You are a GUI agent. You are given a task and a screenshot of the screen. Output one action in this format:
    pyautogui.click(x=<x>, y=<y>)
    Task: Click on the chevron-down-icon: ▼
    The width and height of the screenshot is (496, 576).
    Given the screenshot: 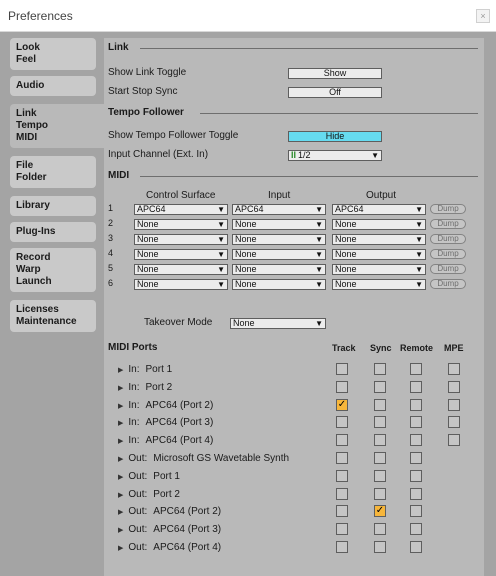 What is the action you would take?
    pyautogui.click(x=221, y=254)
    